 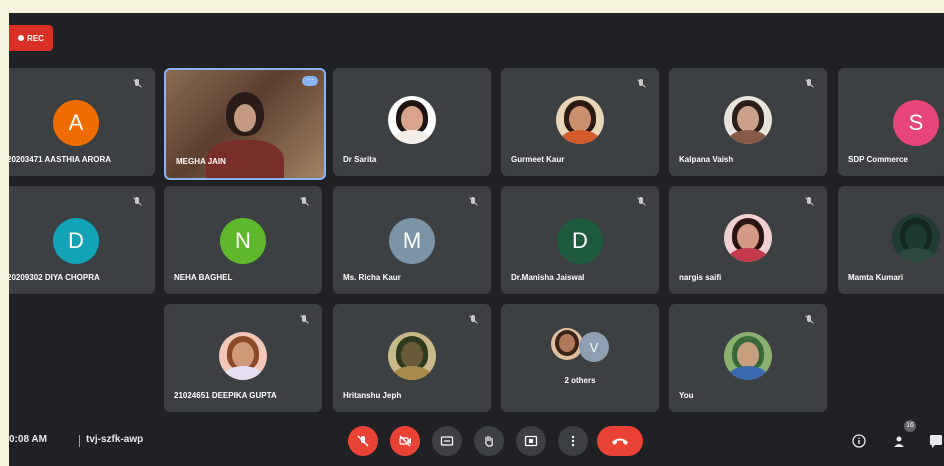 I want to click on participant-tile-video: ··· MEGHA JAIN, so click(x=245, y=124).